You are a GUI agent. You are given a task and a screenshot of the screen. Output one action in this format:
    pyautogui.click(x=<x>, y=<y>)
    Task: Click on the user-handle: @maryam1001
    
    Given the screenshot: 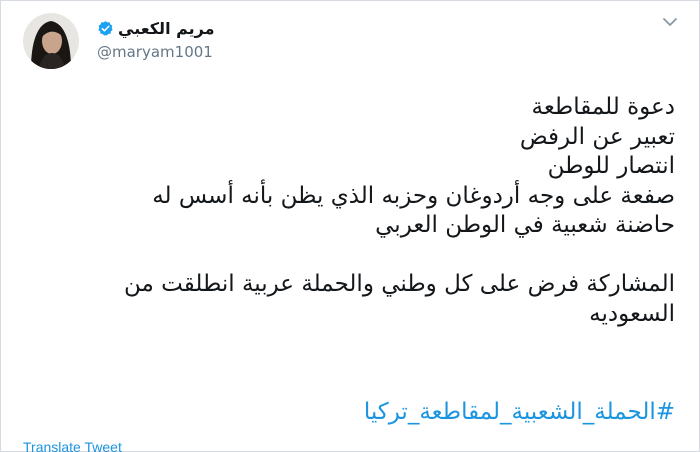 What is the action you would take?
    pyautogui.click(x=155, y=52)
    